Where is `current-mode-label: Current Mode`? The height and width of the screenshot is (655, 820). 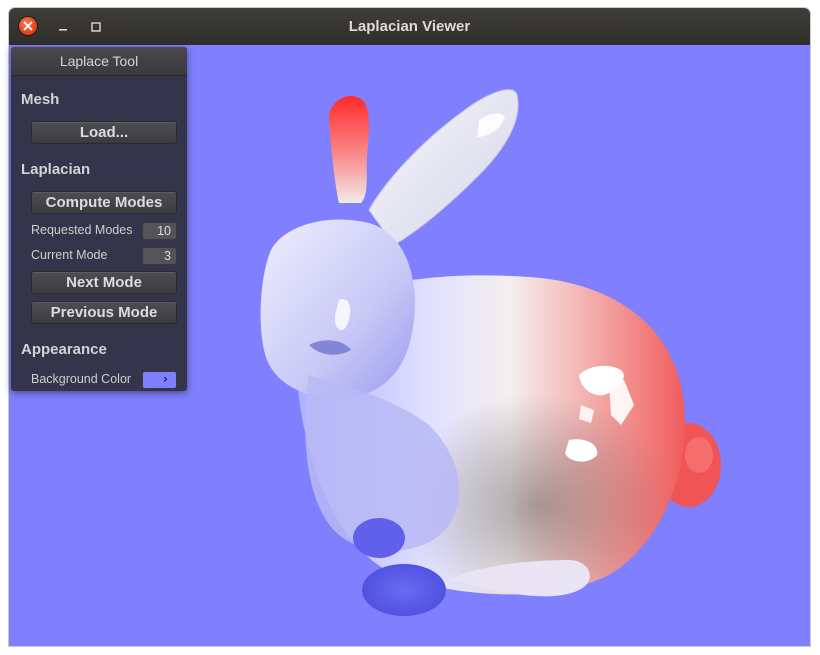
current-mode-label: Current Mode is located at coordinates (69, 255).